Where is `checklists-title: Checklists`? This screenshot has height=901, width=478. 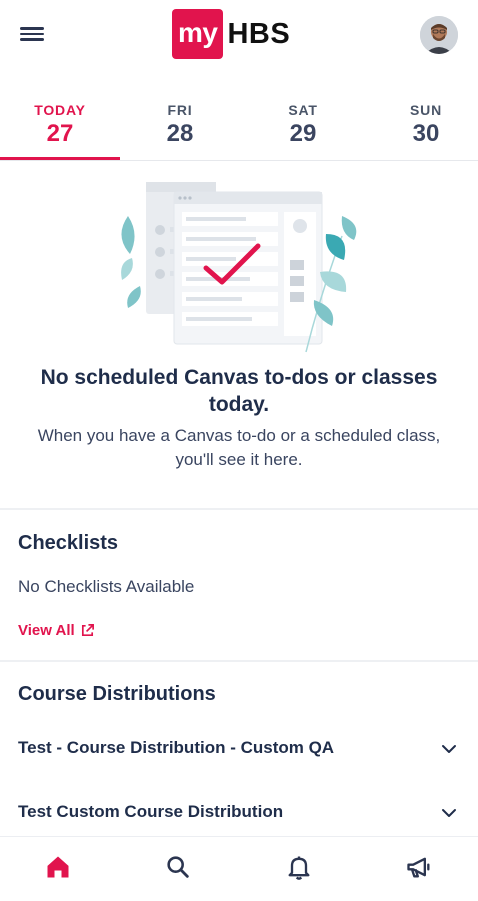 checklists-title: Checklists is located at coordinates (68, 543).